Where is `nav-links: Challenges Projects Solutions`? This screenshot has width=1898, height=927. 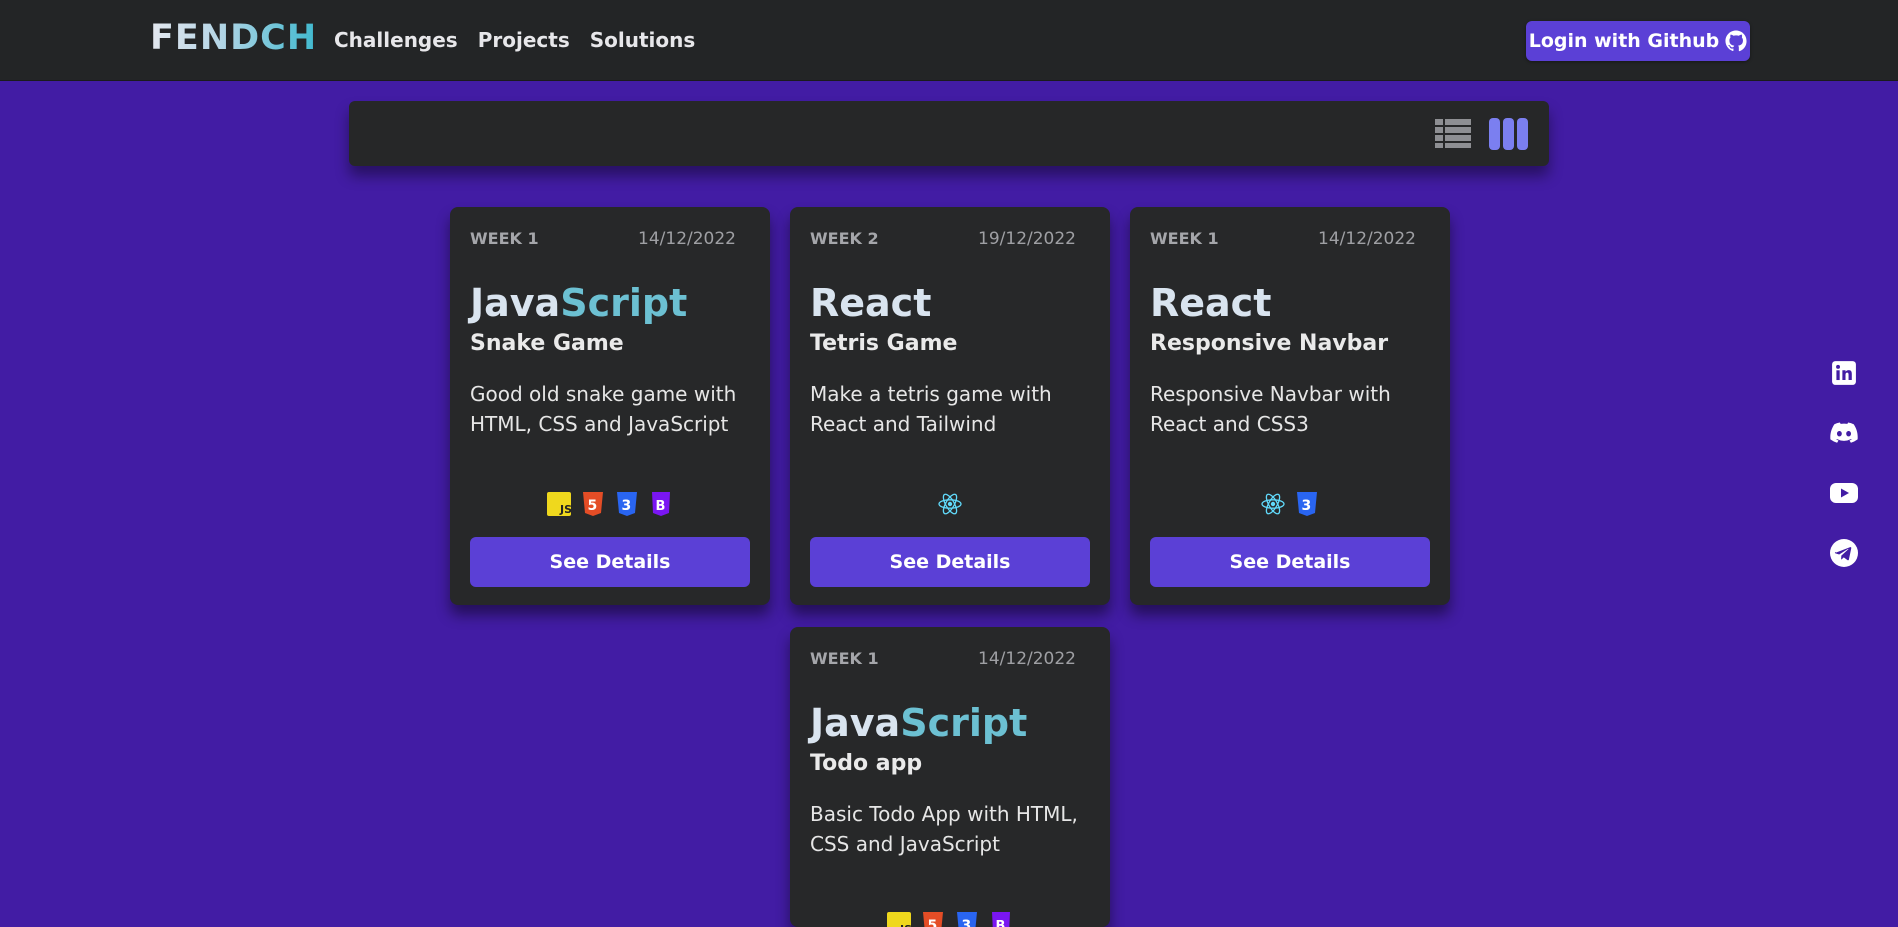 nav-links: Challenges Projects Solutions is located at coordinates (514, 40).